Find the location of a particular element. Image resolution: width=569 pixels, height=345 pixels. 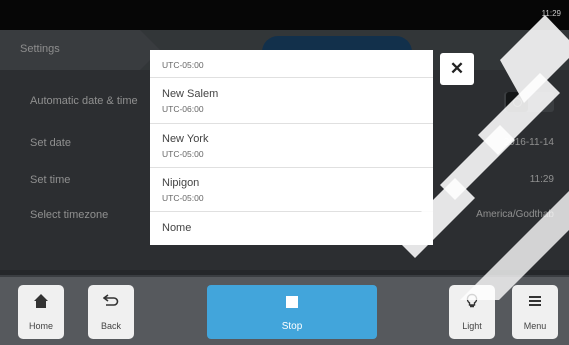

timezone-item: New Salem UTC-06:00 is located at coordinates (291, 101).